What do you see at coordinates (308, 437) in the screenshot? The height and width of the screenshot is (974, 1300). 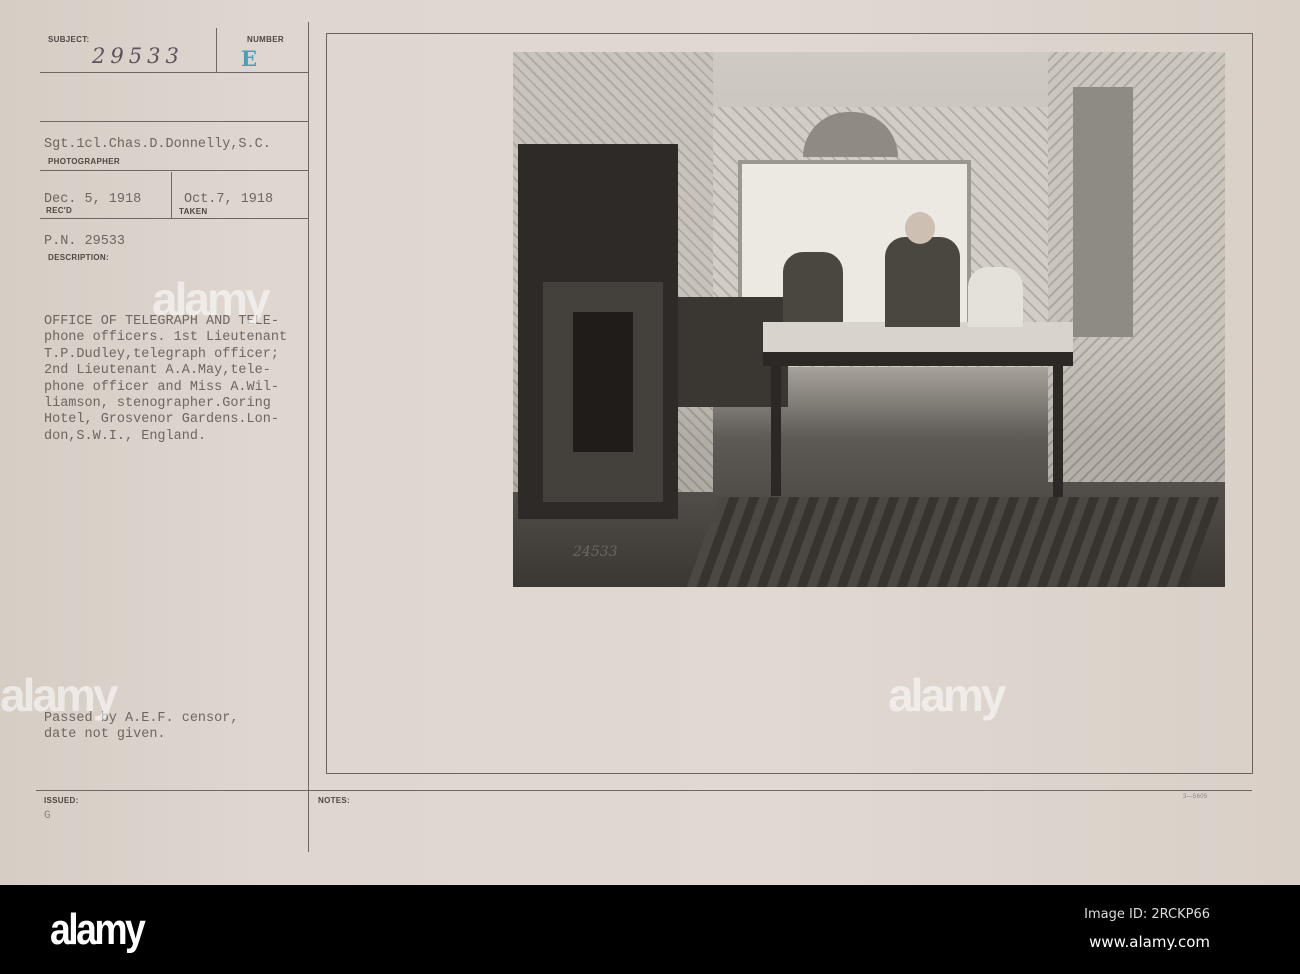 I see `column-divider` at bounding box center [308, 437].